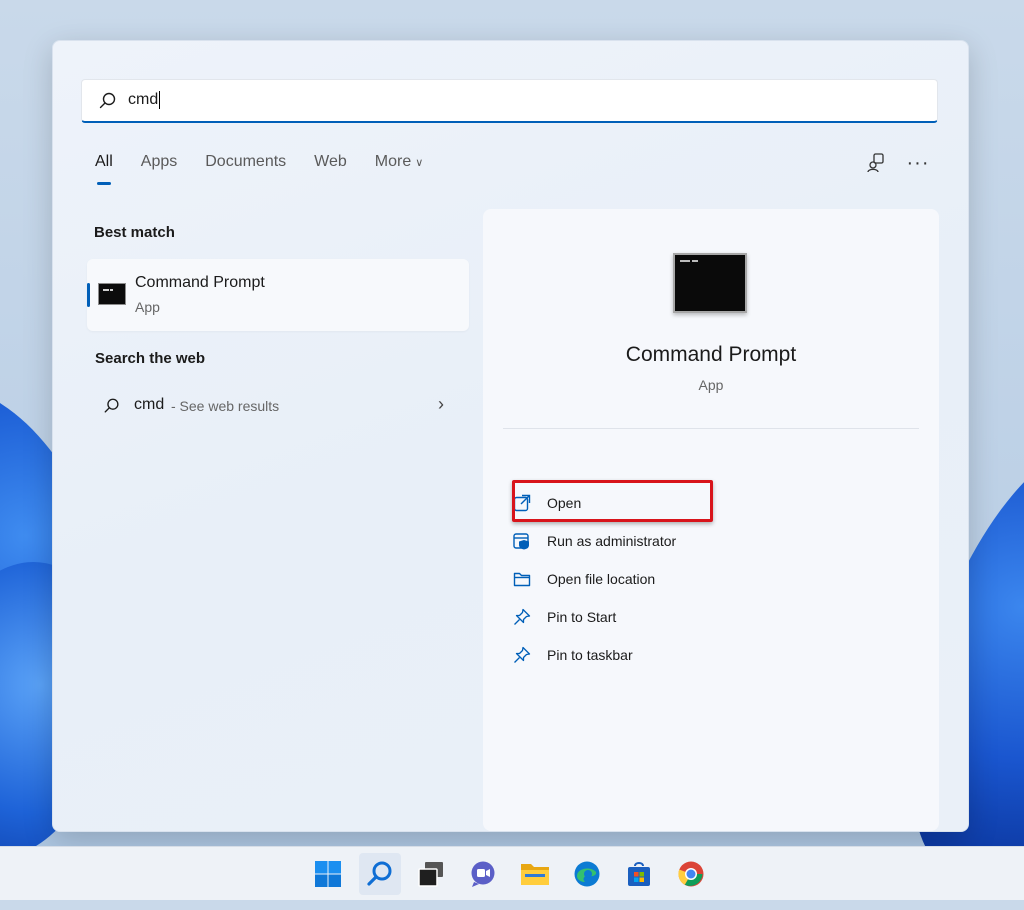 This screenshot has width=1024, height=910. I want to click on selection-indicator, so click(88, 295).